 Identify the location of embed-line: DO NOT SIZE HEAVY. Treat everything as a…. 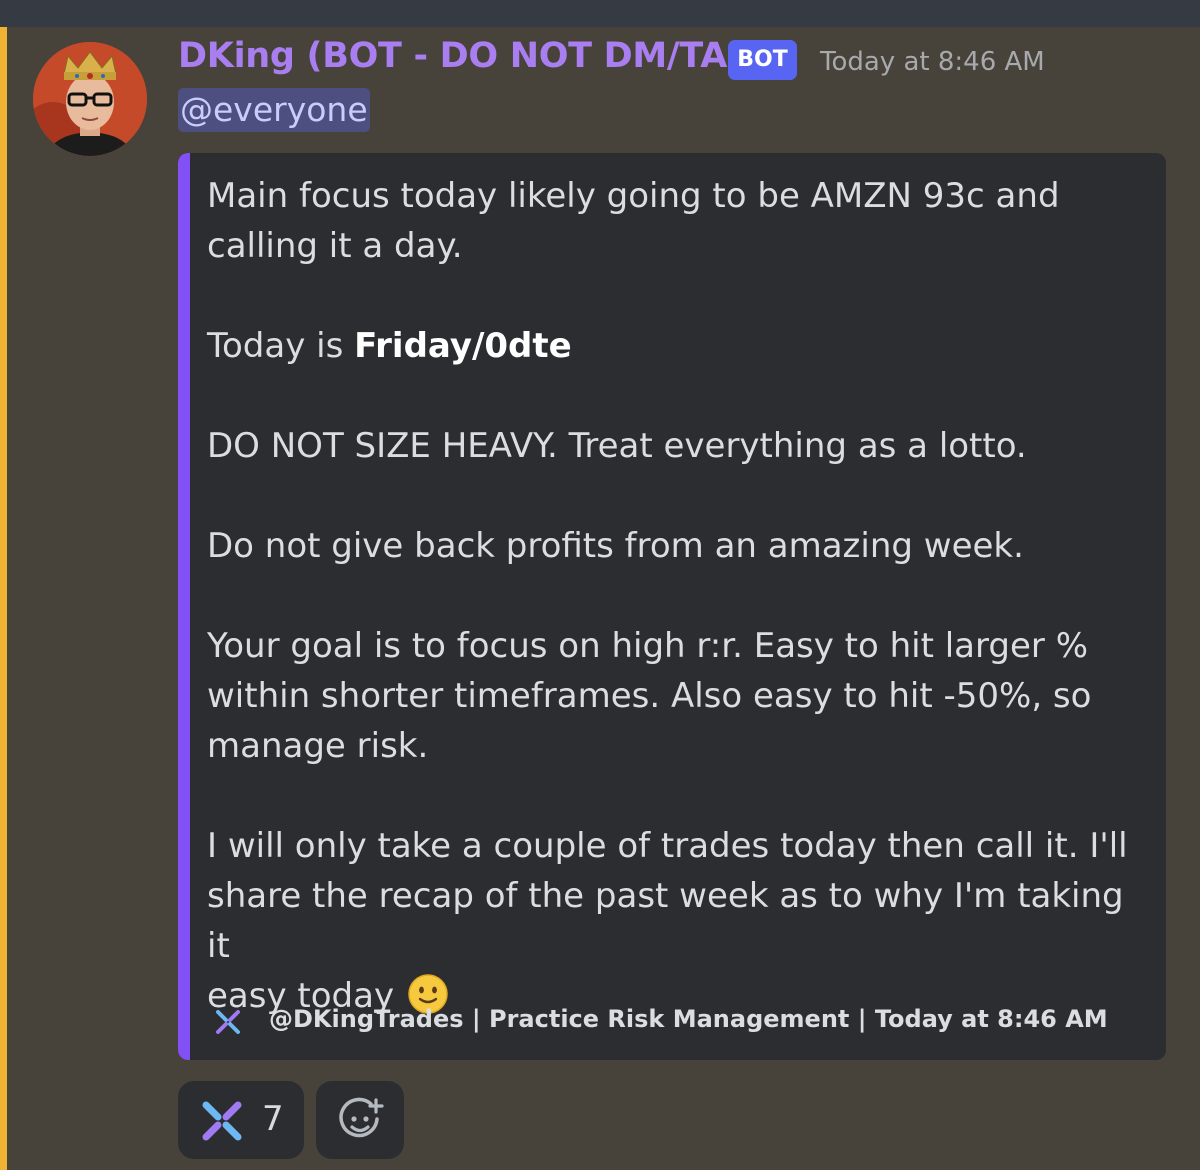
(617, 446).